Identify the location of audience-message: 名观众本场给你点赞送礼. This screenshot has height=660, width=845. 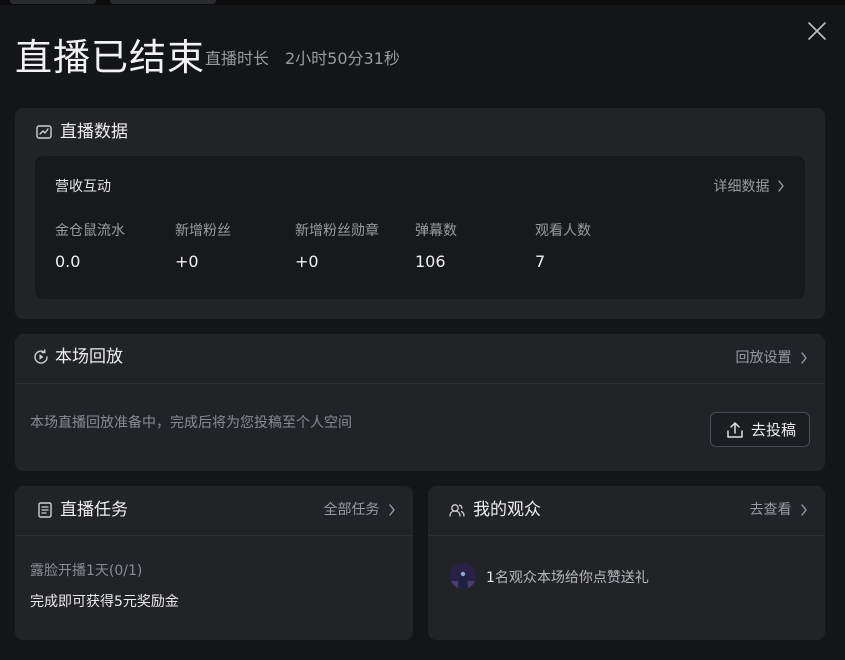
(571, 578).